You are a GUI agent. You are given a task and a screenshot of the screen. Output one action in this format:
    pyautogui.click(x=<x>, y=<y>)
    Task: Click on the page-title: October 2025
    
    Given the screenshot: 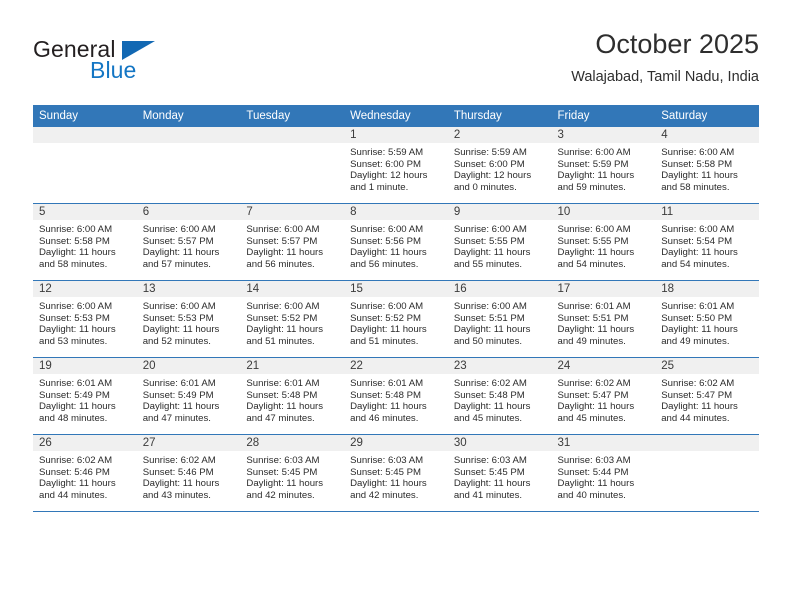 What is the action you would take?
    pyautogui.click(x=677, y=44)
    